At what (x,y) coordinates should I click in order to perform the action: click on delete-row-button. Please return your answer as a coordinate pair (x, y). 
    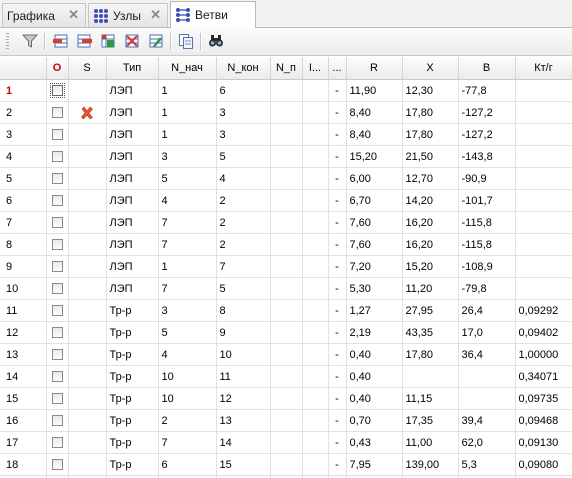
    Looking at the image, I should click on (84, 41).